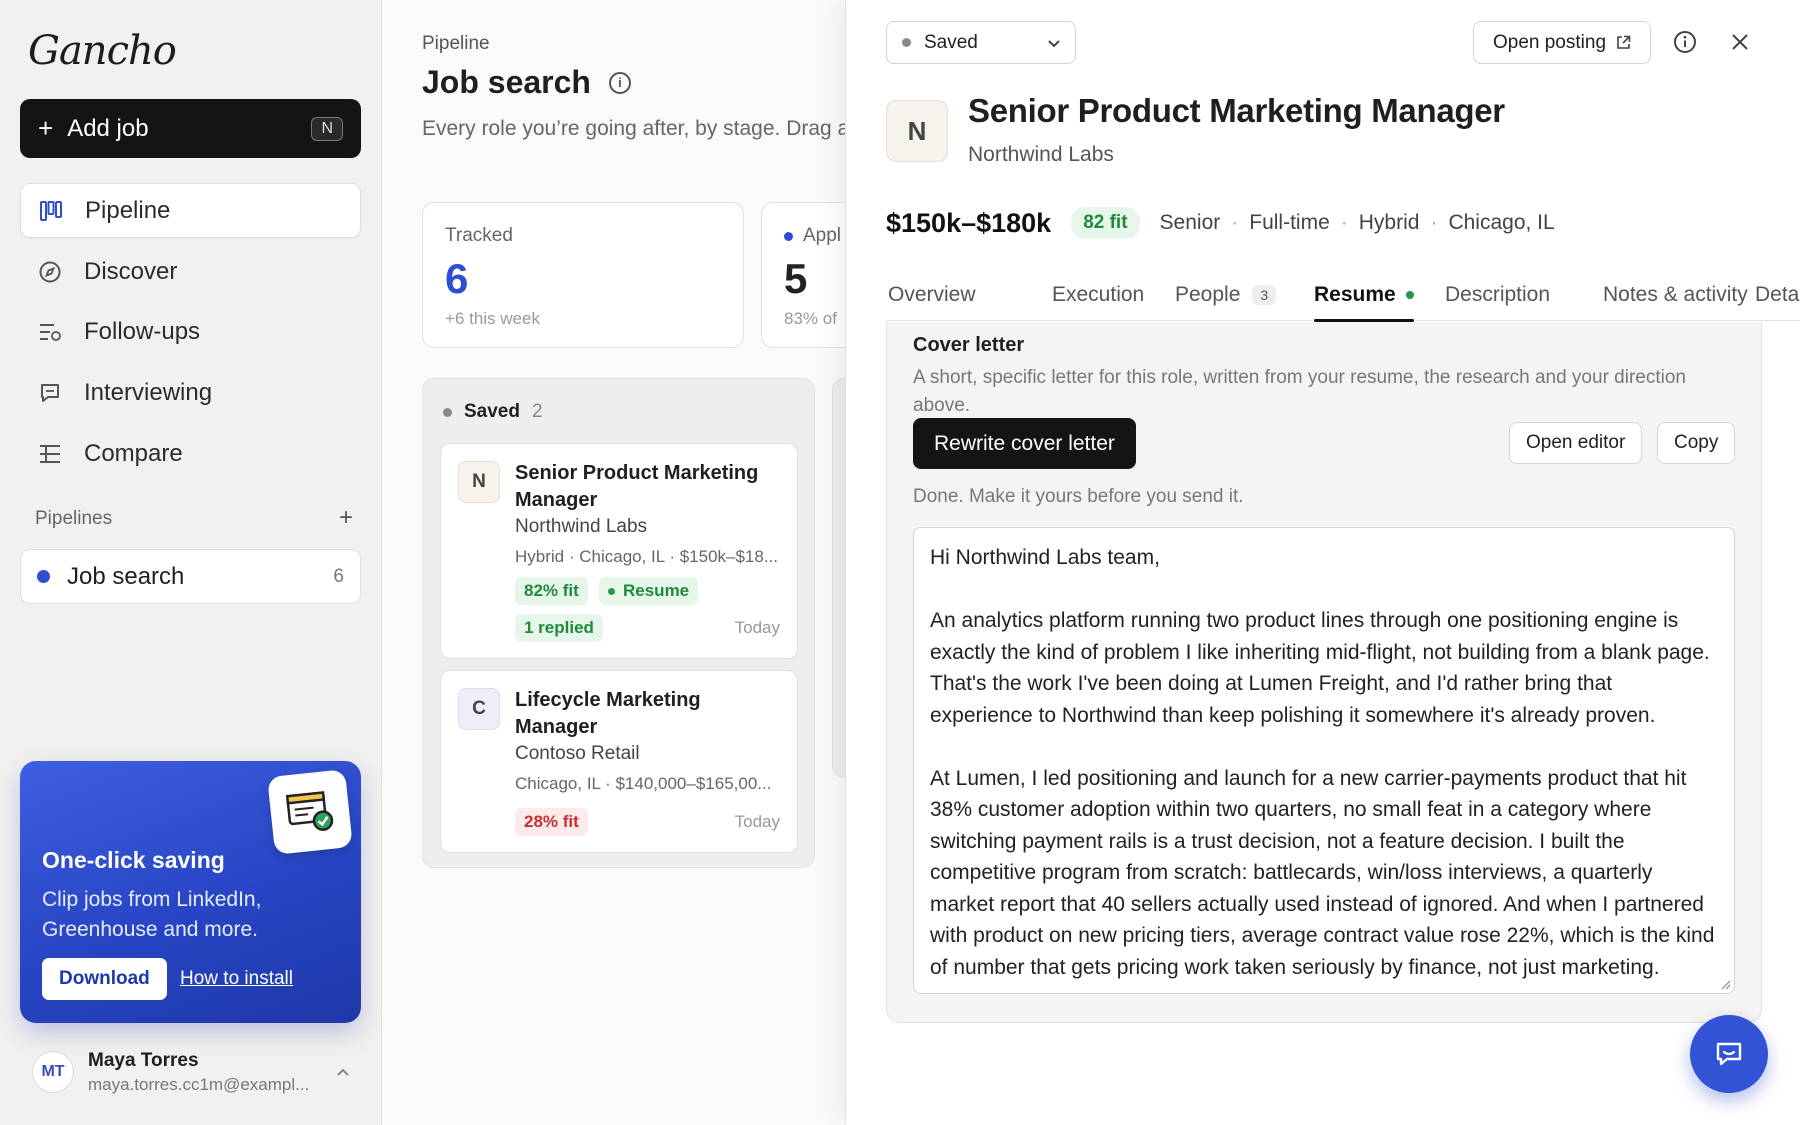 The width and height of the screenshot is (1800, 1125). I want to click on pipeline-icon, so click(51, 211).